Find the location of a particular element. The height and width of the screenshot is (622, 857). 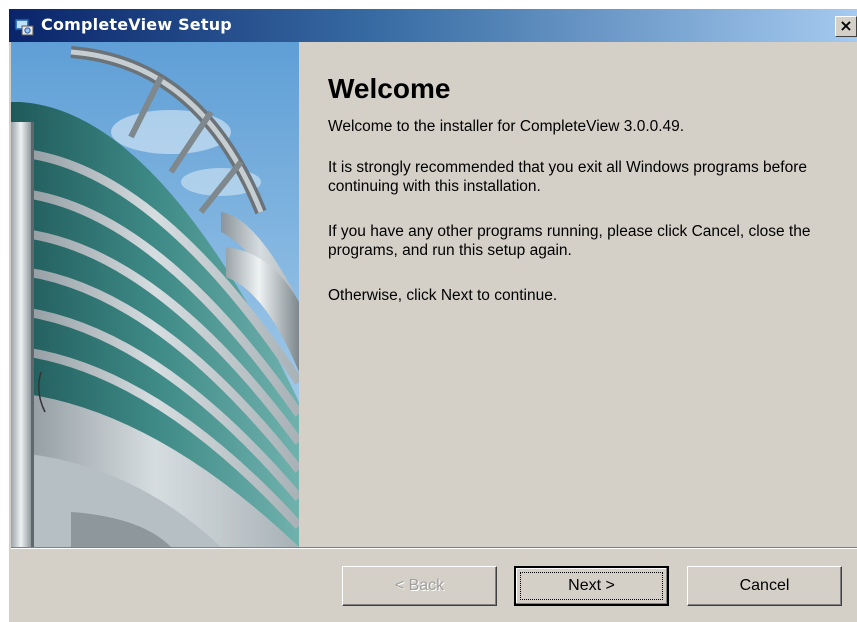

setup-installer-icon is located at coordinates (24, 26).